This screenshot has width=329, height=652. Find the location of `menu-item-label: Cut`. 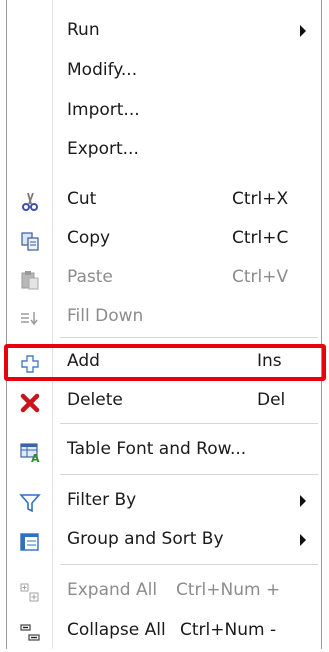

menu-item-label: Cut is located at coordinates (82, 199).